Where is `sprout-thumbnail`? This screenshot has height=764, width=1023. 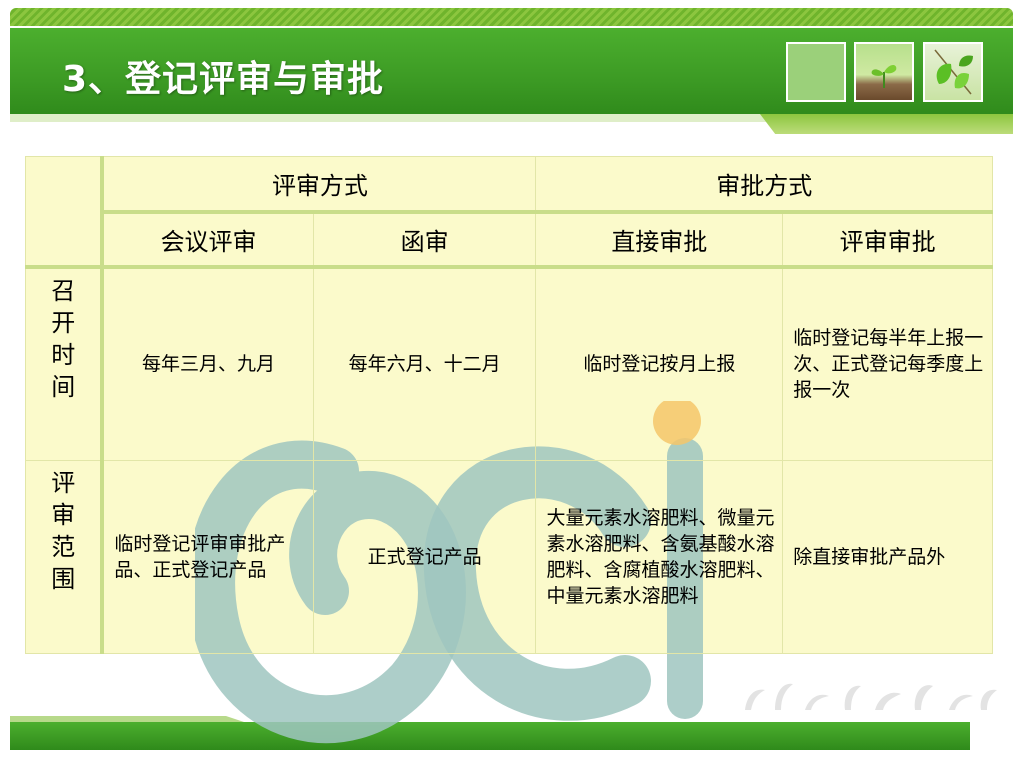 sprout-thumbnail is located at coordinates (884, 72).